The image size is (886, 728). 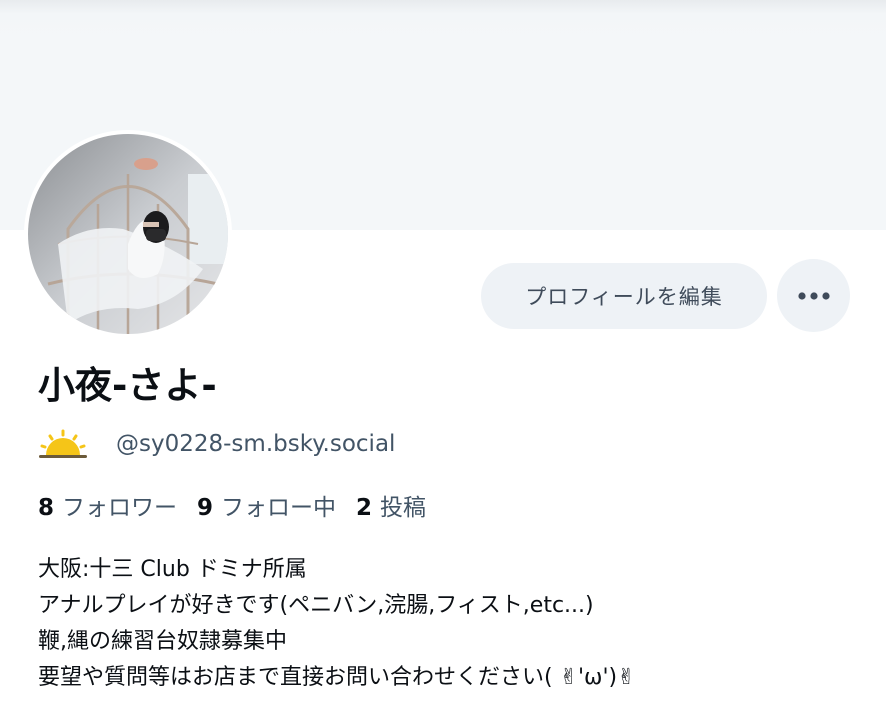 I want to click on posts-count: 2, so click(x=364, y=508).